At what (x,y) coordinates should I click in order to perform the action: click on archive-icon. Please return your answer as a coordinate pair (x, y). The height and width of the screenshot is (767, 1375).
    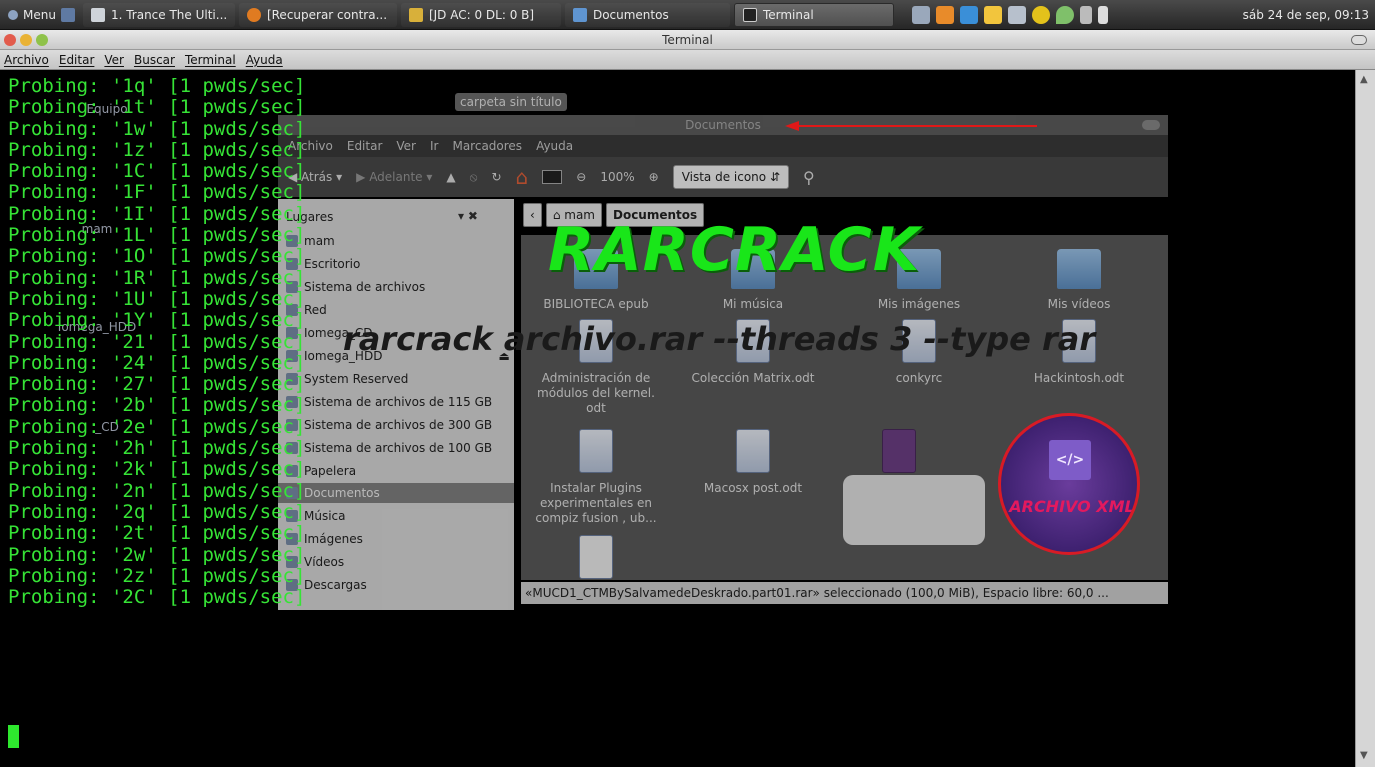
    Looking at the image, I should click on (899, 451).